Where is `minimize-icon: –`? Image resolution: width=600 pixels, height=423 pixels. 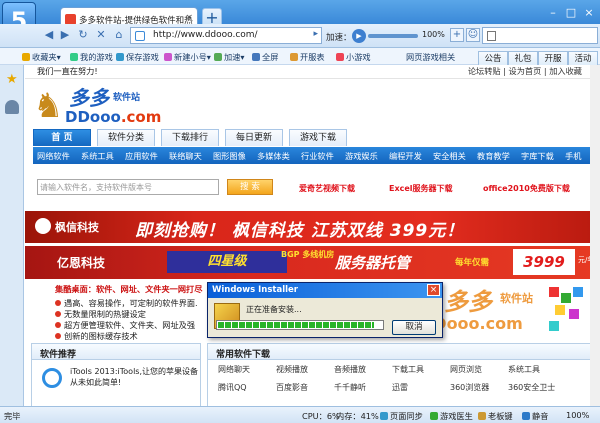
minimize-icon: – is located at coordinates (553, 13).